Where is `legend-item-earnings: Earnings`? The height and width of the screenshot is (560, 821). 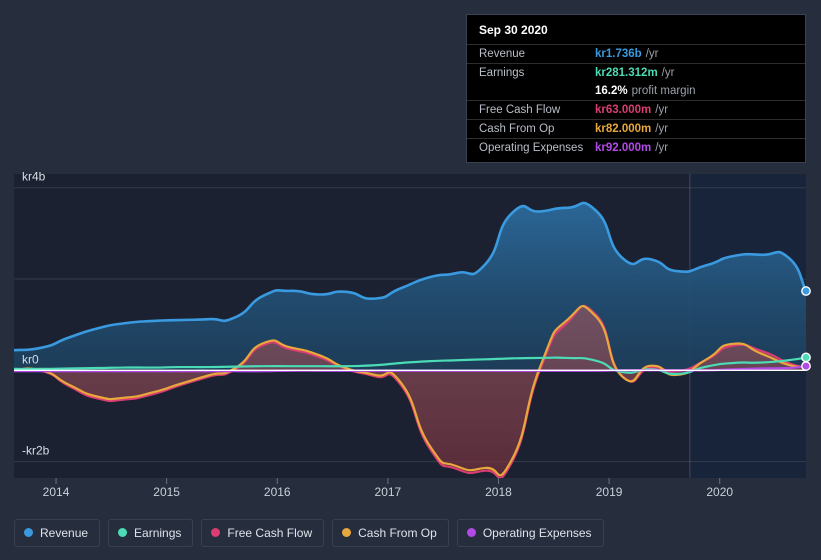 legend-item-earnings: Earnings is located at coordinates (151, 532).